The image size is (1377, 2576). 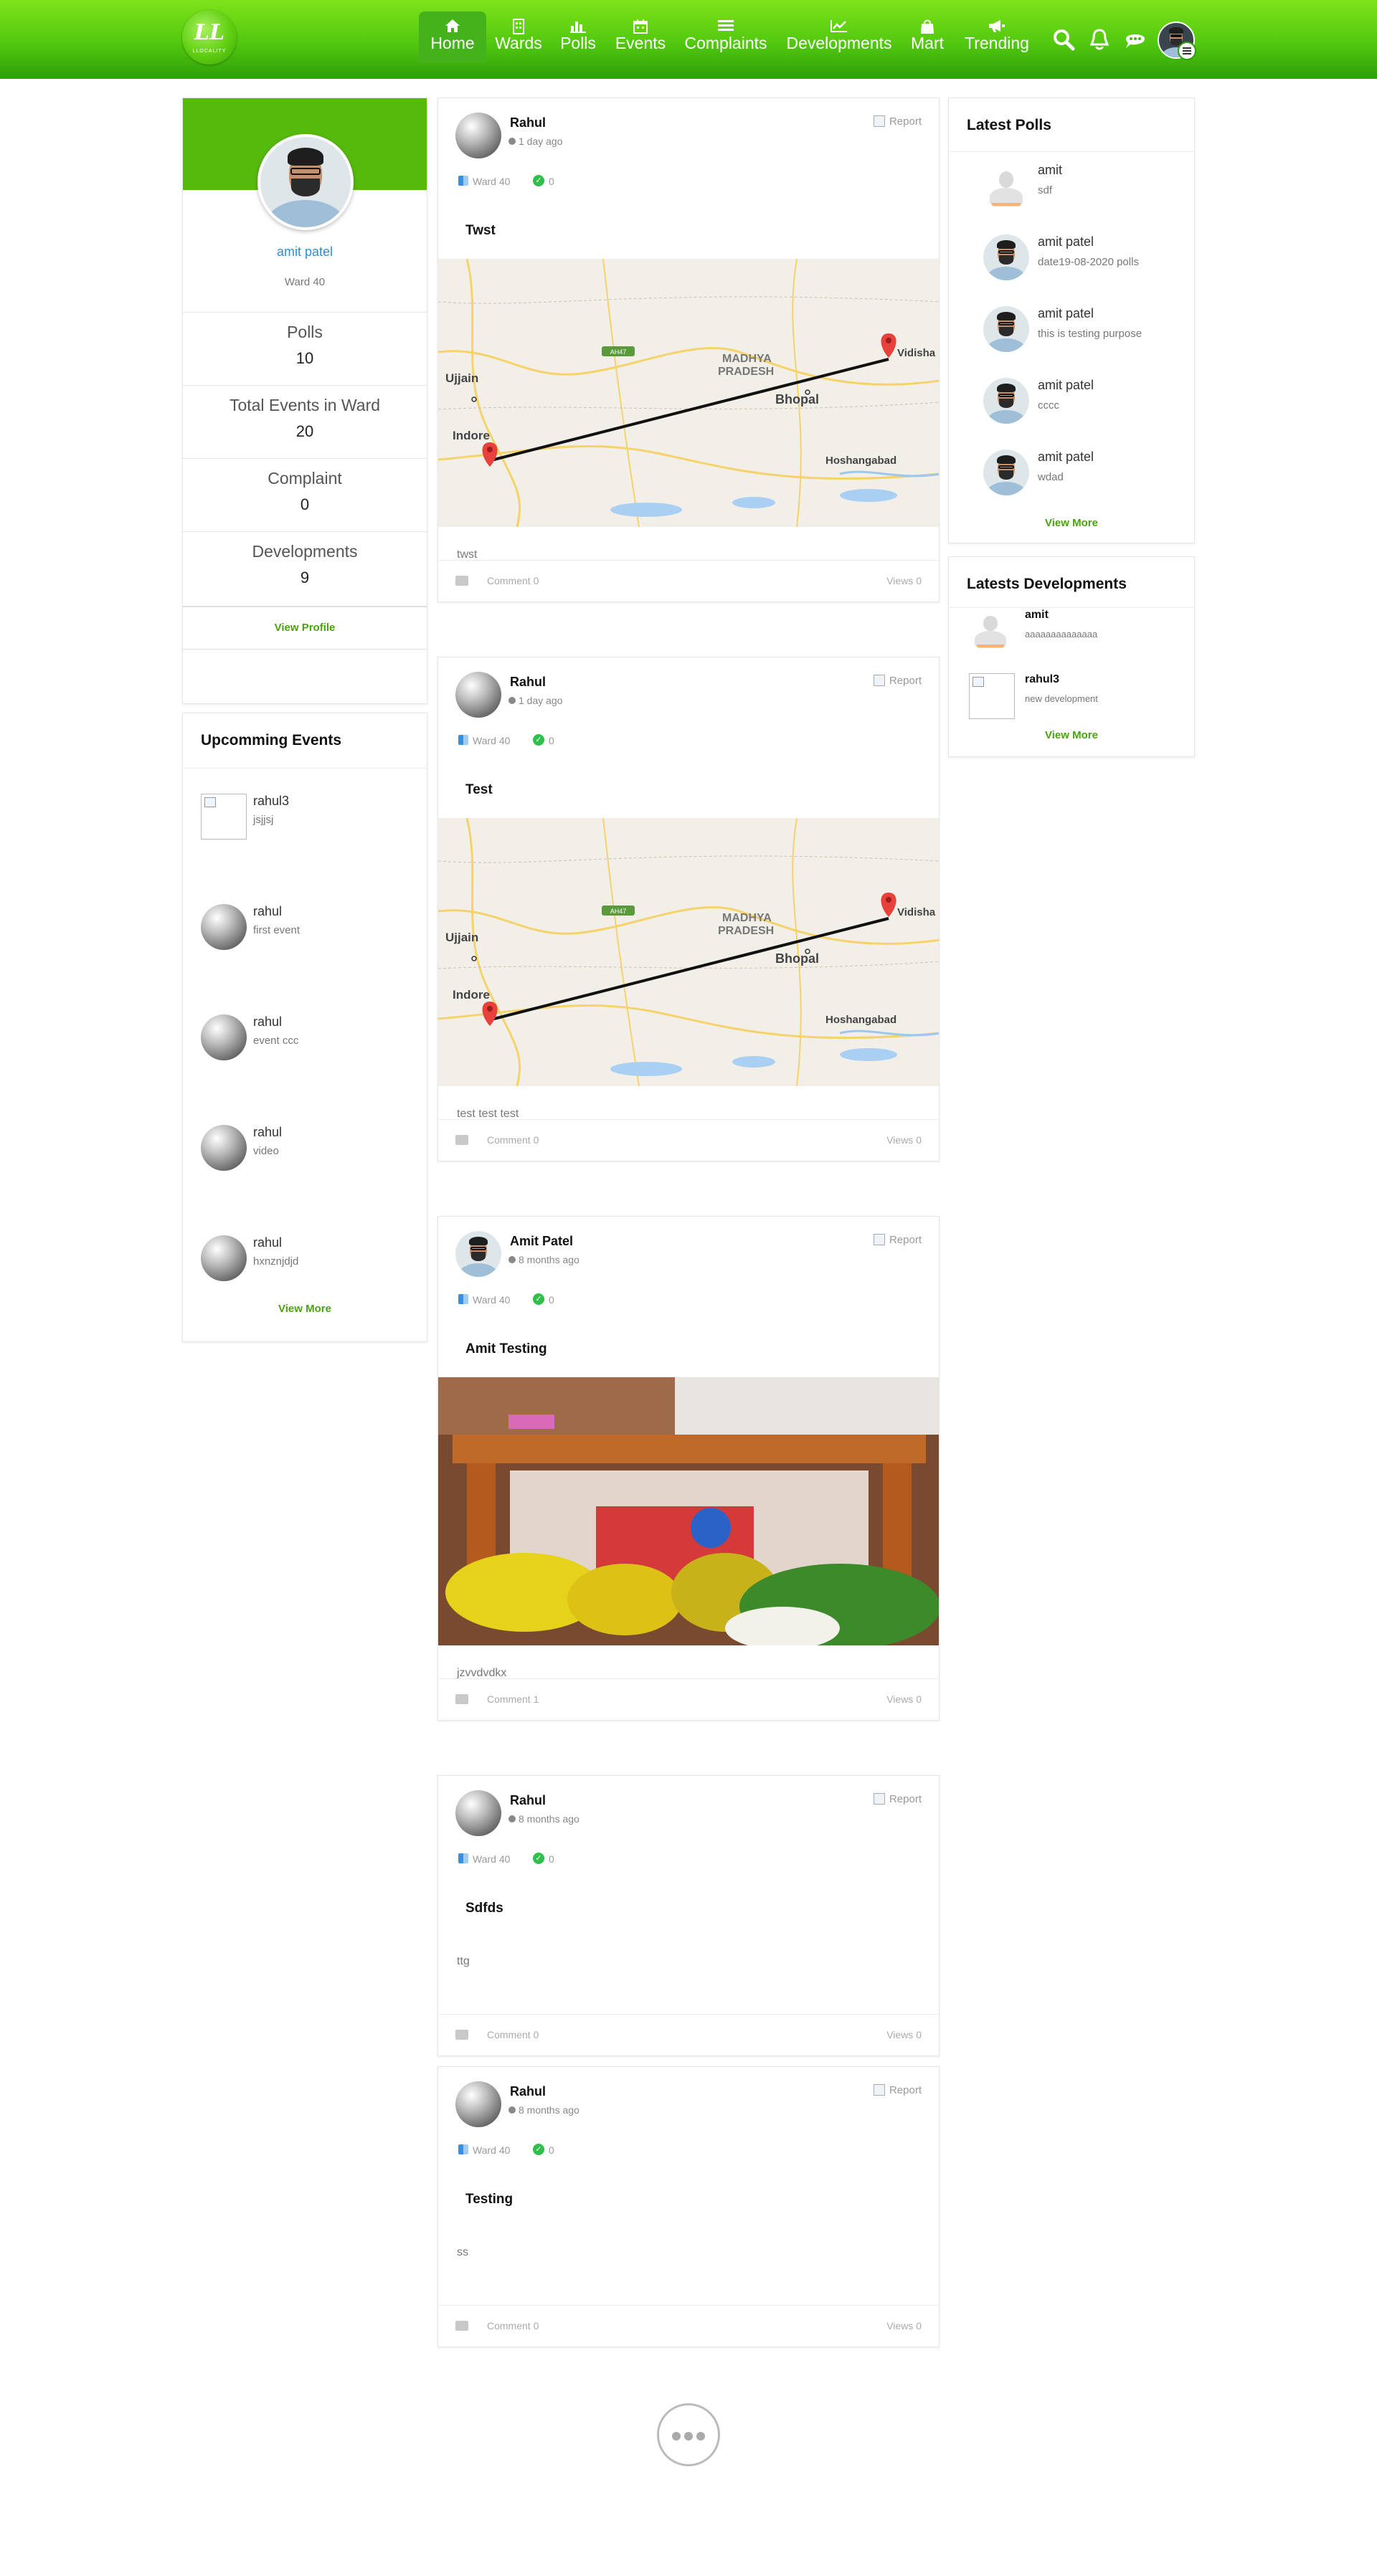 I want to click on events-view-more: View More, so click(x=305, y=1309).